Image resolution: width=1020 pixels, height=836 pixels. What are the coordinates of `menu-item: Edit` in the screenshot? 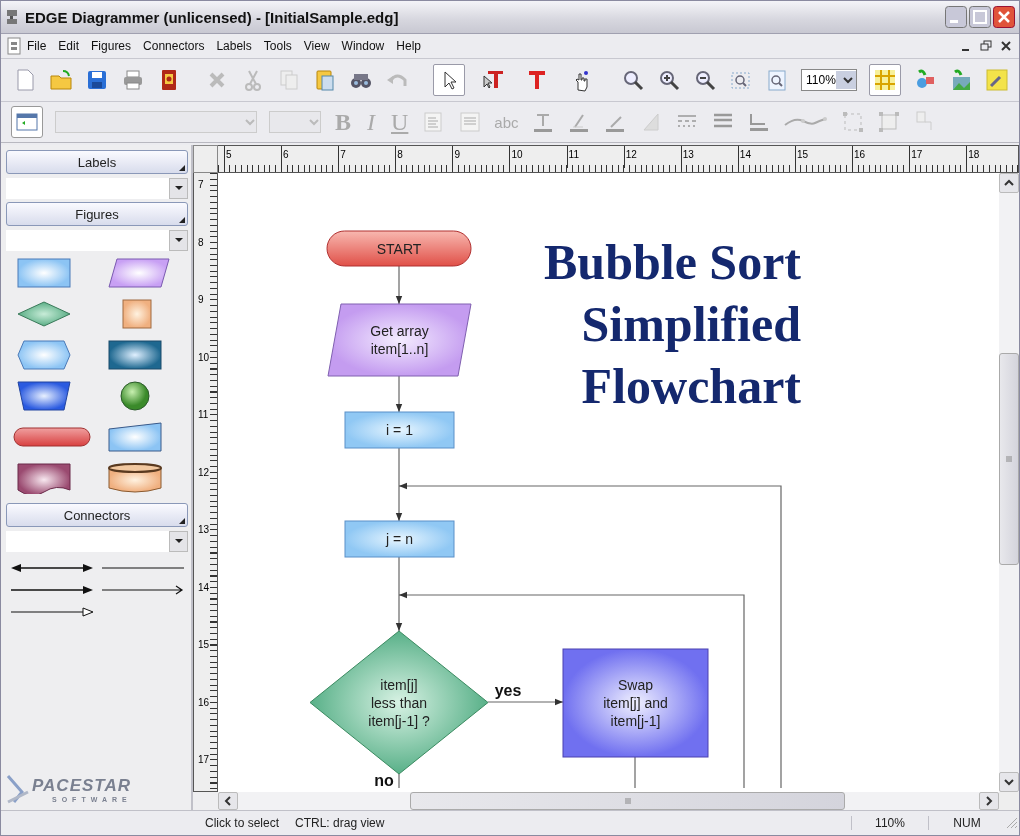 It's located at (69, 46).